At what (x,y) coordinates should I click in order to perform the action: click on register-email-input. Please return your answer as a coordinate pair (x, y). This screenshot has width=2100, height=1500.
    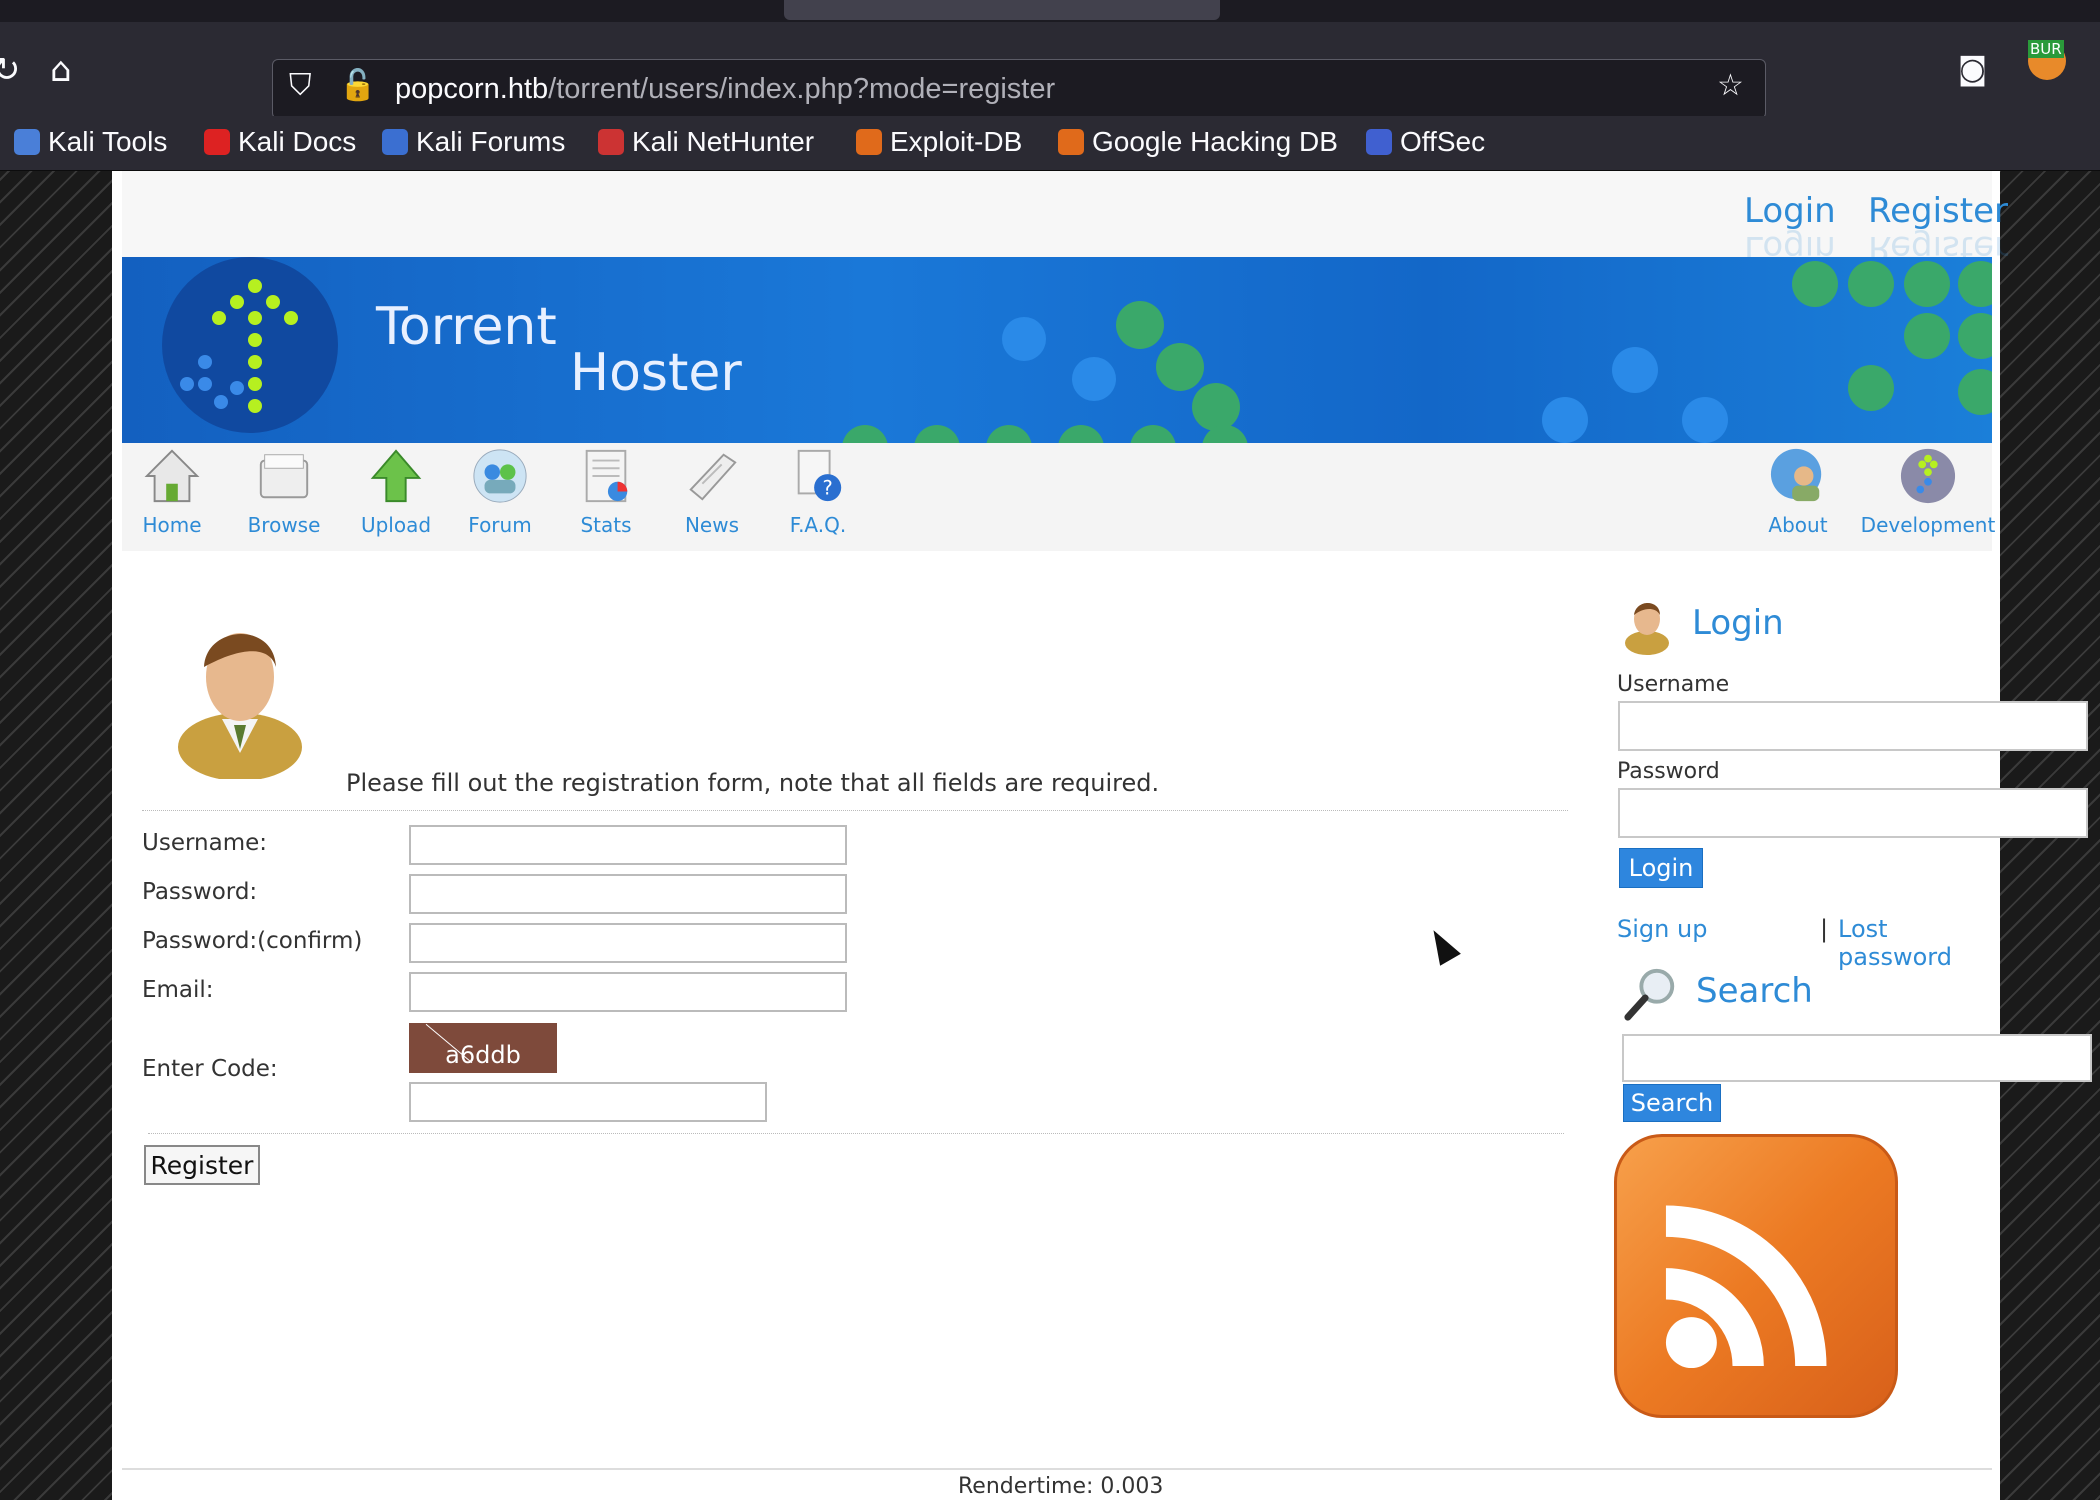
    Looking at the image, I should click on (628, 992).